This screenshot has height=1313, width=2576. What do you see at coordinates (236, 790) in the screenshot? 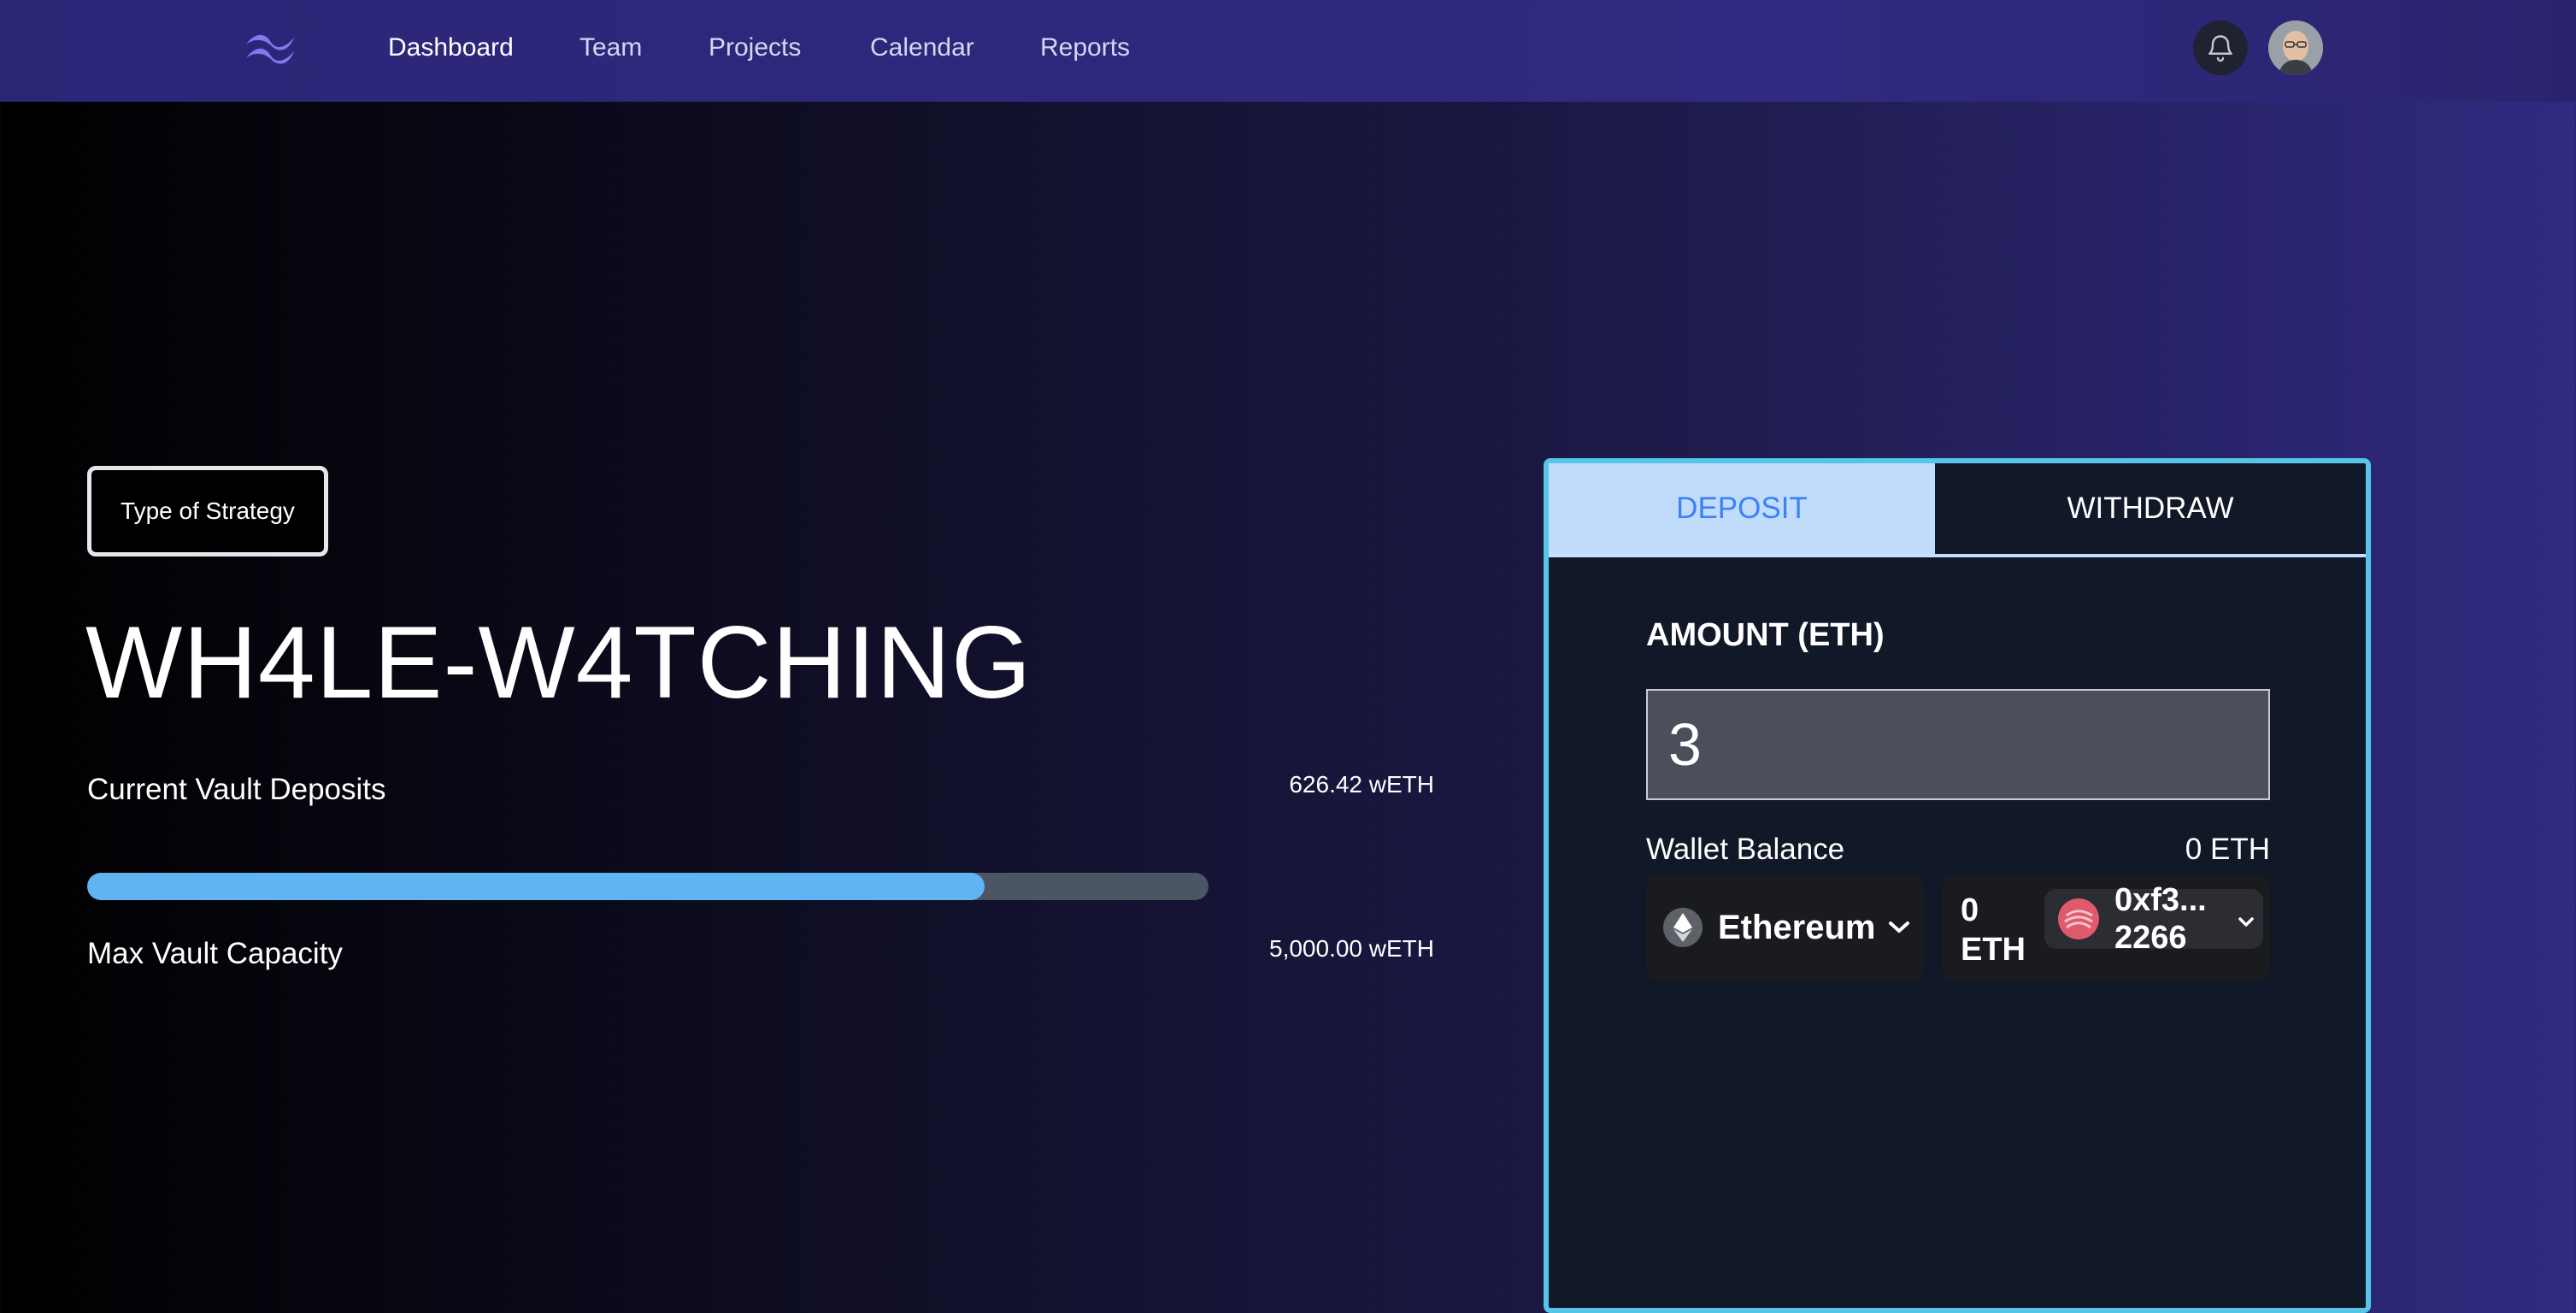
I see `current-deposits-label: Current Vault Deposits` at bounding box center [236, 790].